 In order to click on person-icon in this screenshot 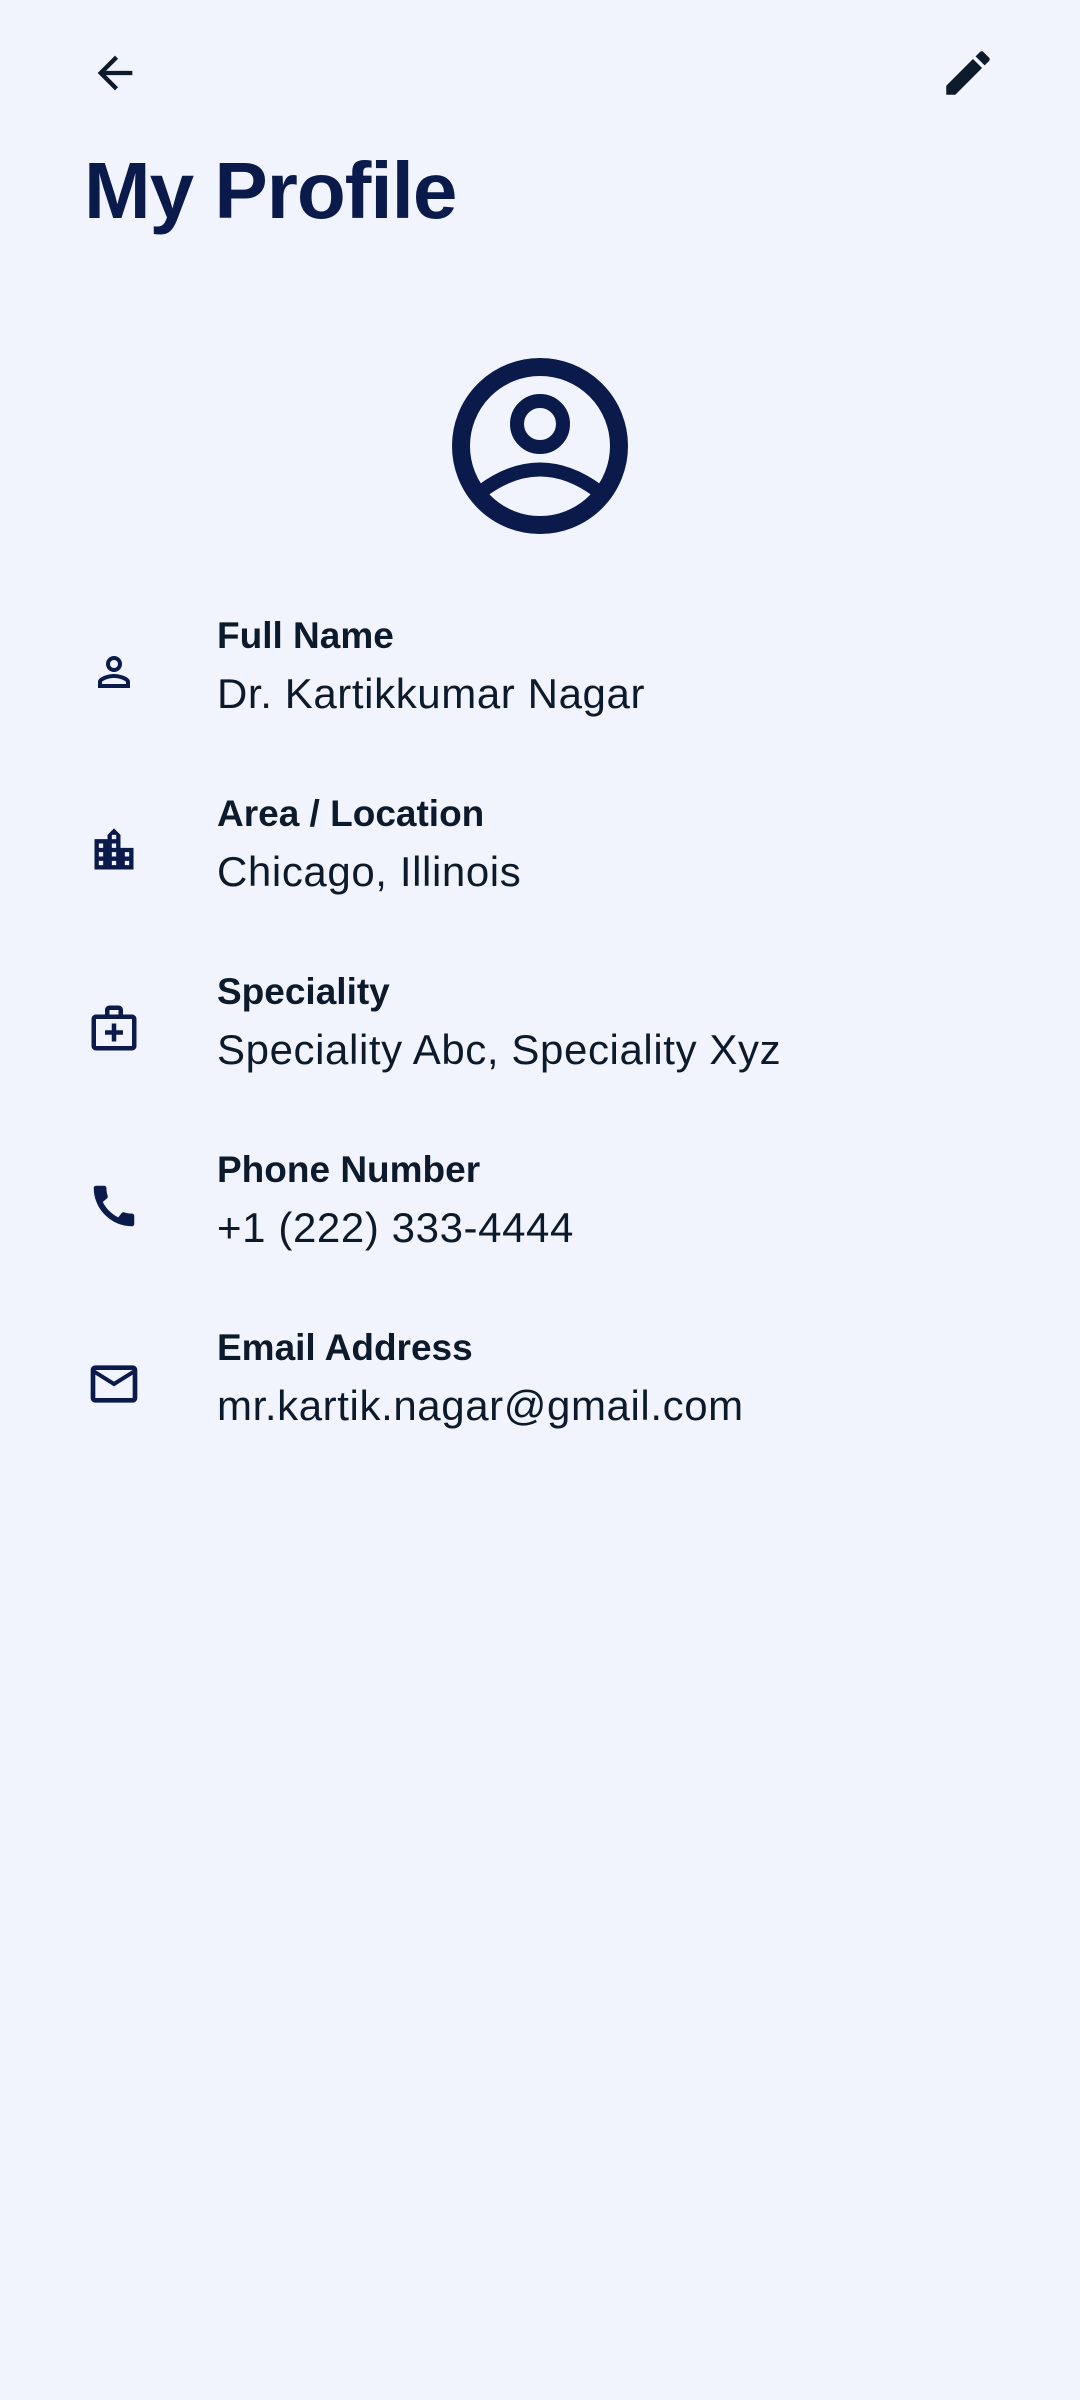, I will do `click(114, 672)`.